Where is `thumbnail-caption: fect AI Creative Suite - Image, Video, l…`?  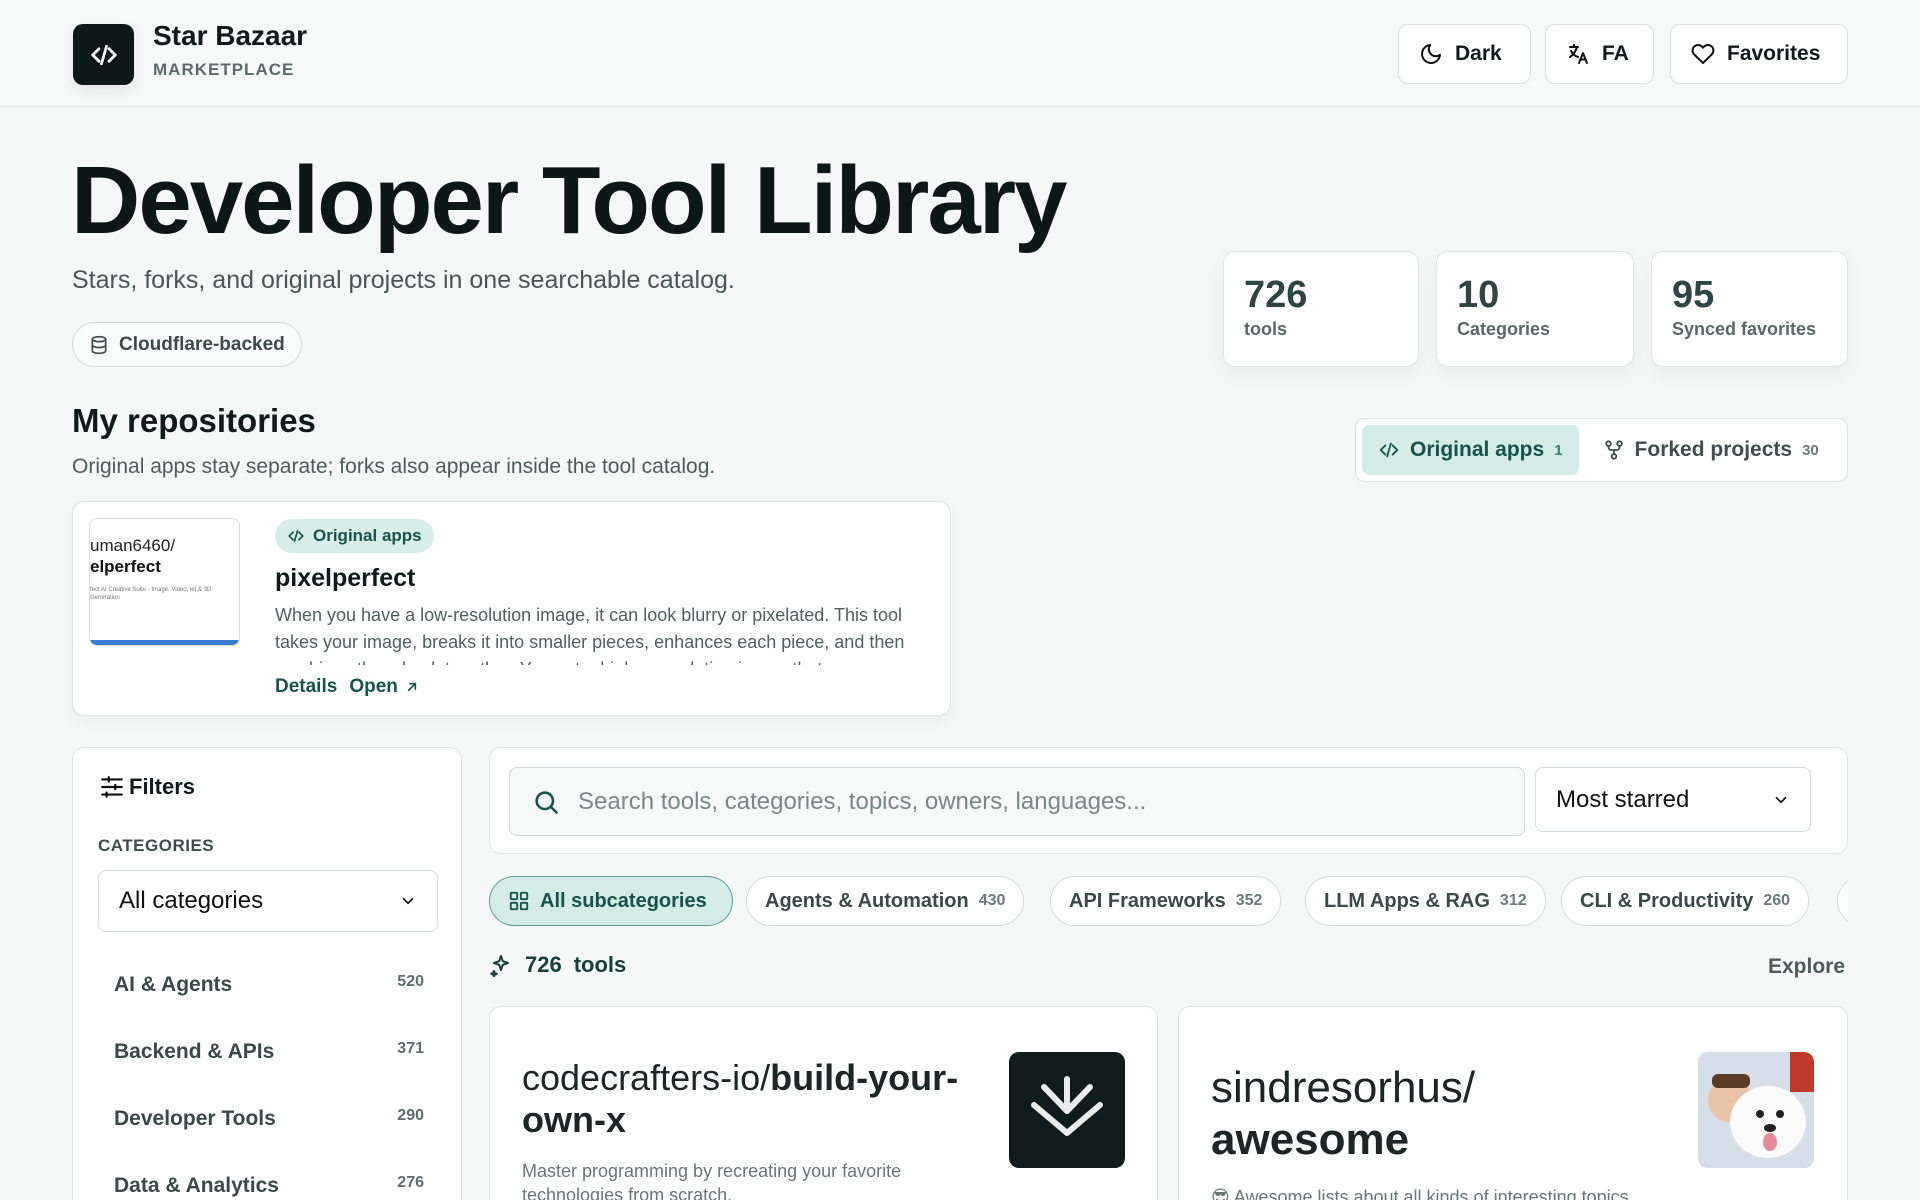
thumbnail-caption: fect AI Creative Suite - Image, Video, l… is located at coordinates (151, 594).